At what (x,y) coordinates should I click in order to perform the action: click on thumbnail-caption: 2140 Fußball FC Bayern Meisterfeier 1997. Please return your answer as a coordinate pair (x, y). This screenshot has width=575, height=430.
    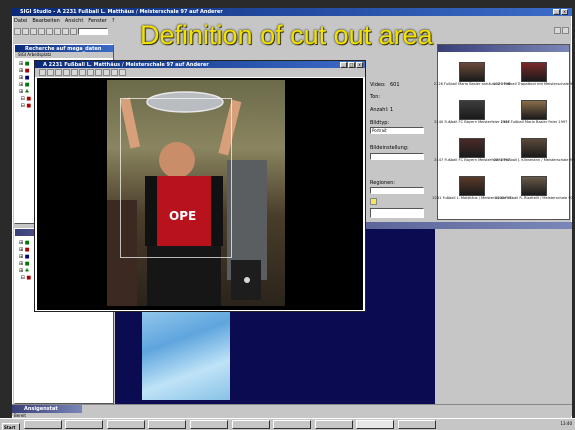
    Looking at the image, I should click on (472, 122).